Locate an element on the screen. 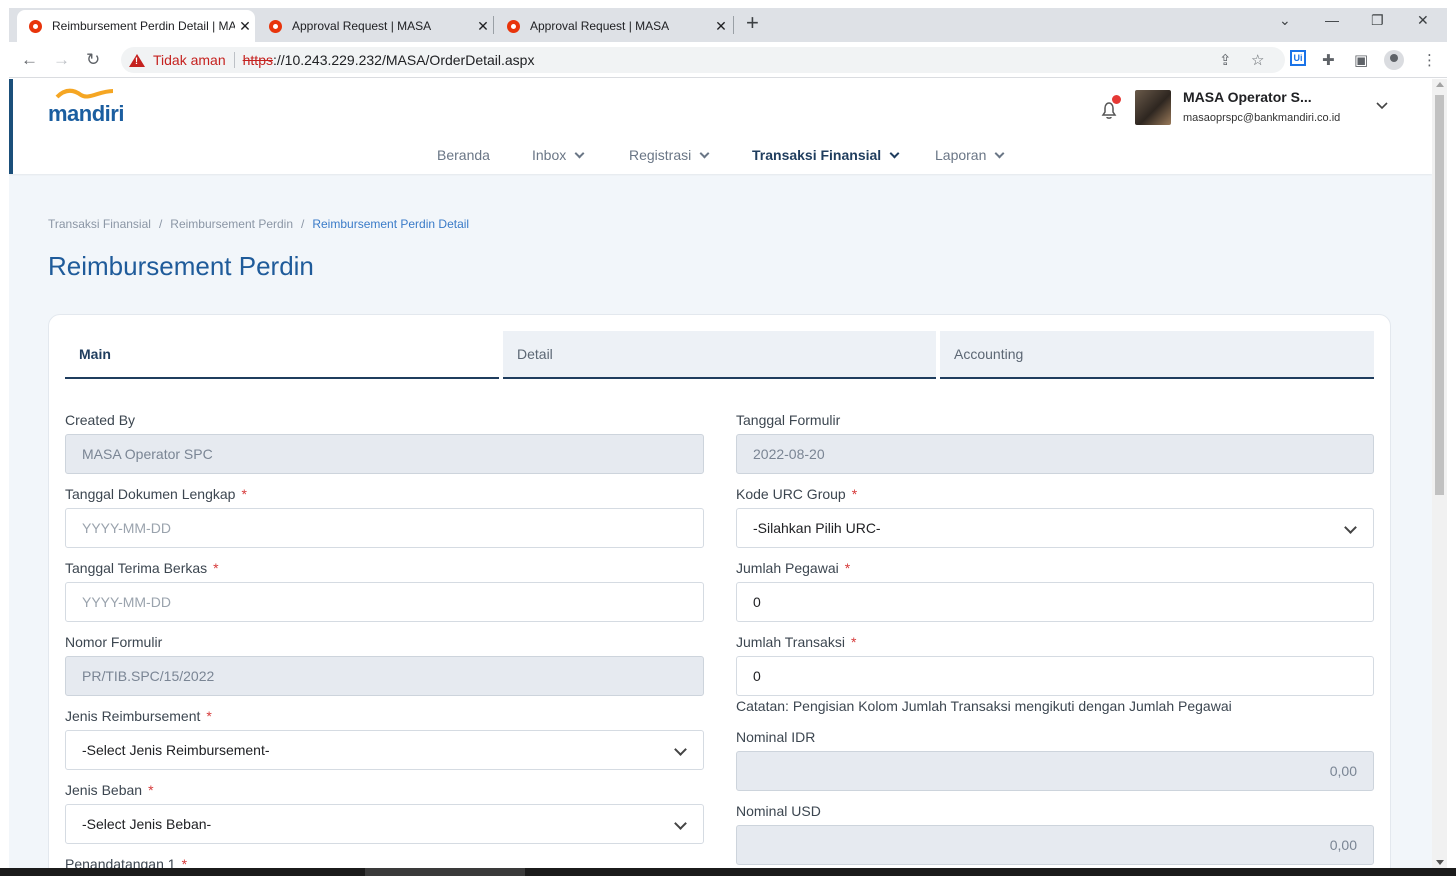 This screenshot has height=876, width=1456. os-taskbar is located at coordinates (728, 872).